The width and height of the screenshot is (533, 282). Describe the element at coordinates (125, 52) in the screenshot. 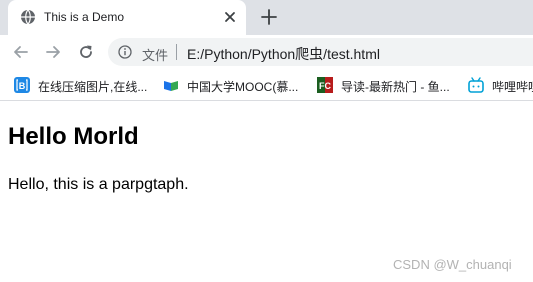

I see `info-icon` at that location.